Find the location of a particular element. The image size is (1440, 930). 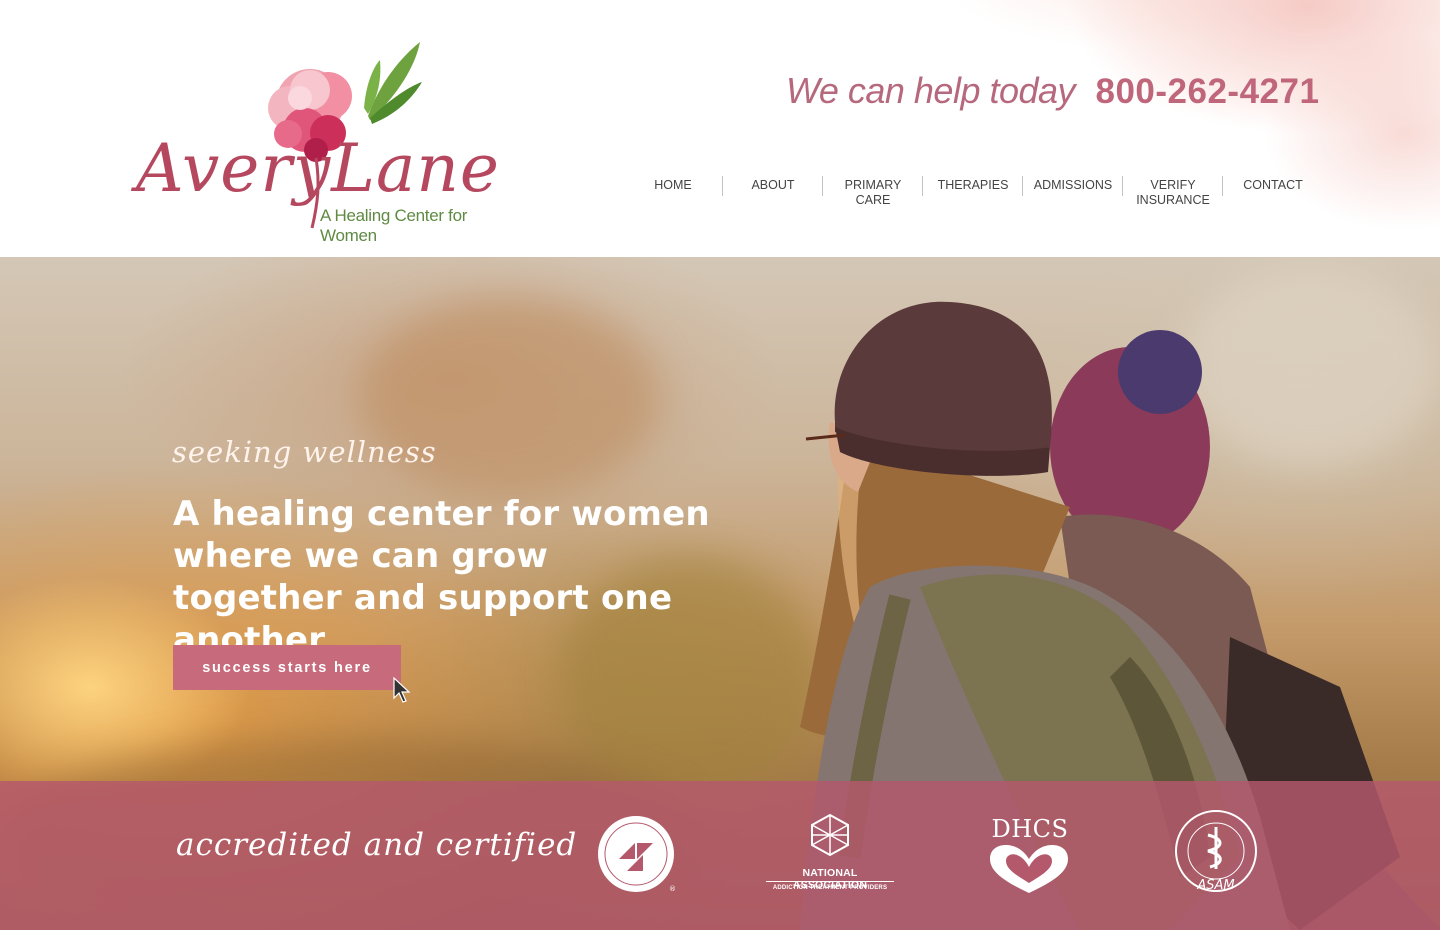

naatp-subname: ADDICTION TREATMENT PROVIDERS is located at coordinates (830, 888).